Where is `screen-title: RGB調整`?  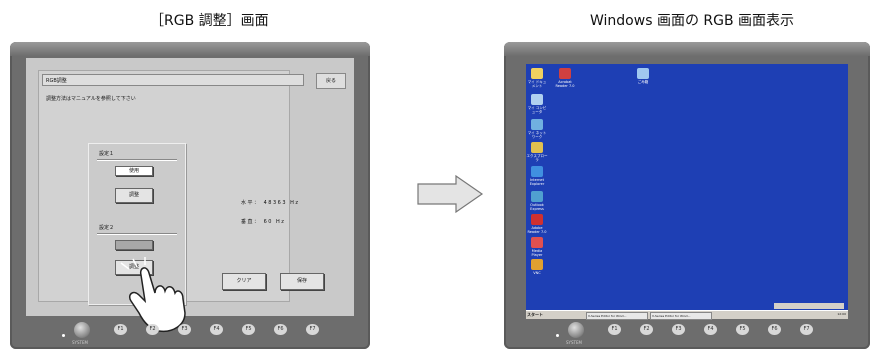 screen-title: RGB調整 is located at coordinates (173, 80).